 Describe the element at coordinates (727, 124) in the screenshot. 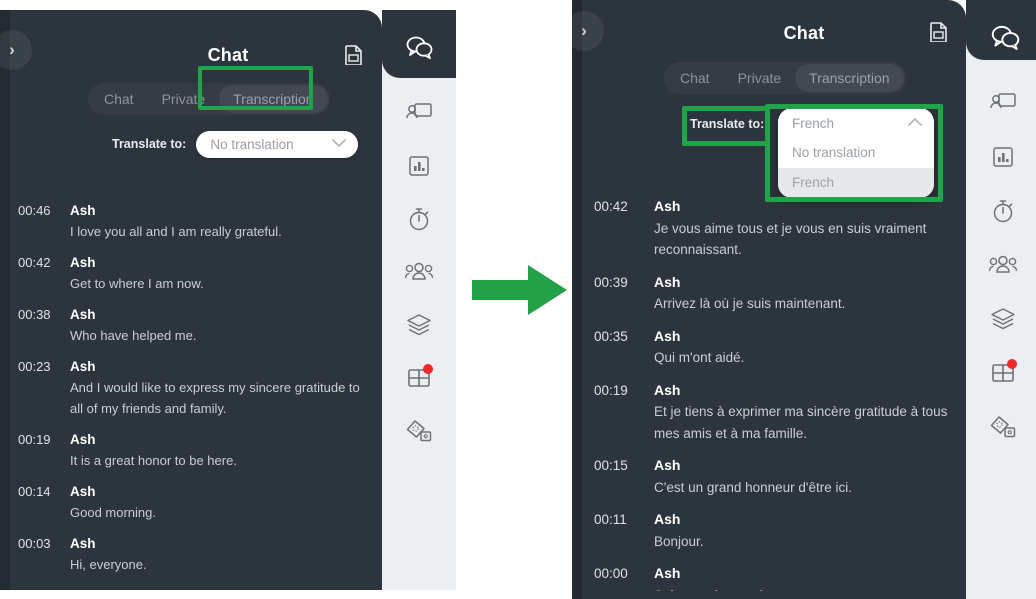

I see `right-translate-label: Translate to:` at that location.